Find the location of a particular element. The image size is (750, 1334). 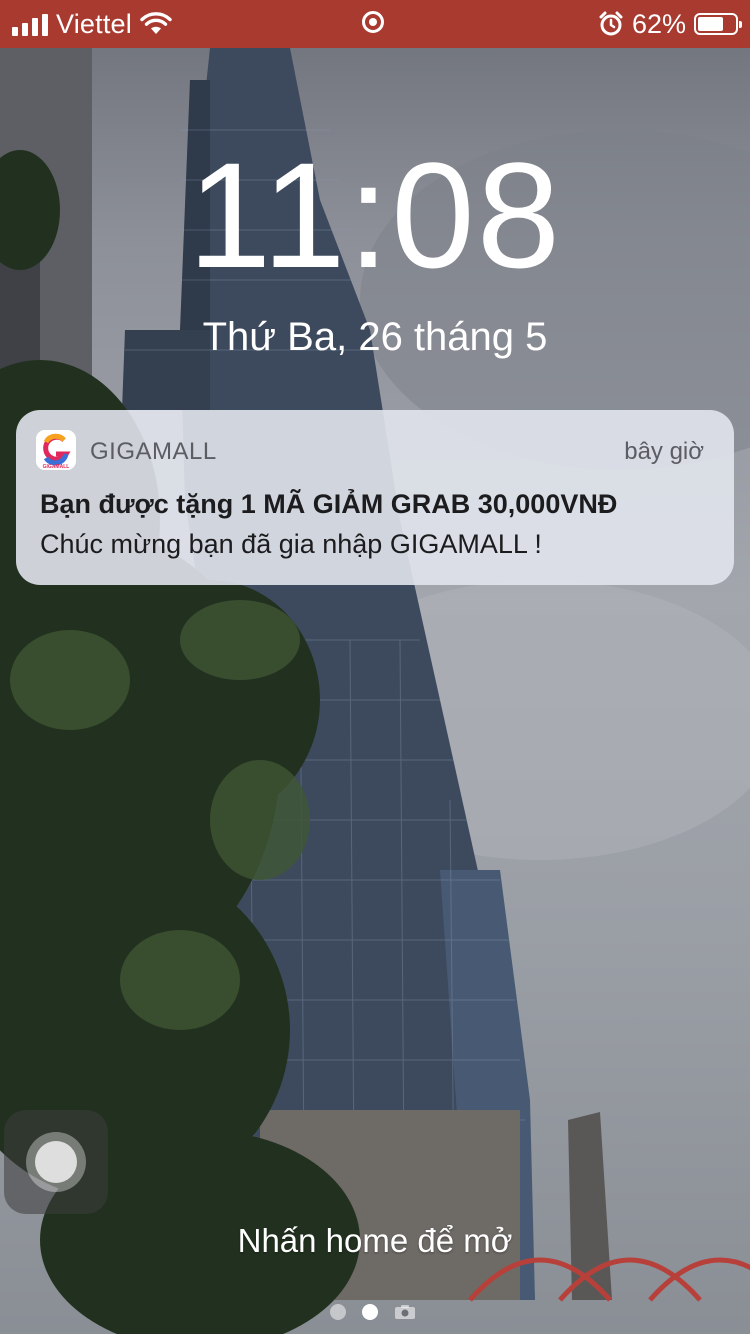

carrier-area: Viettel is located at coordinates (92, 24).